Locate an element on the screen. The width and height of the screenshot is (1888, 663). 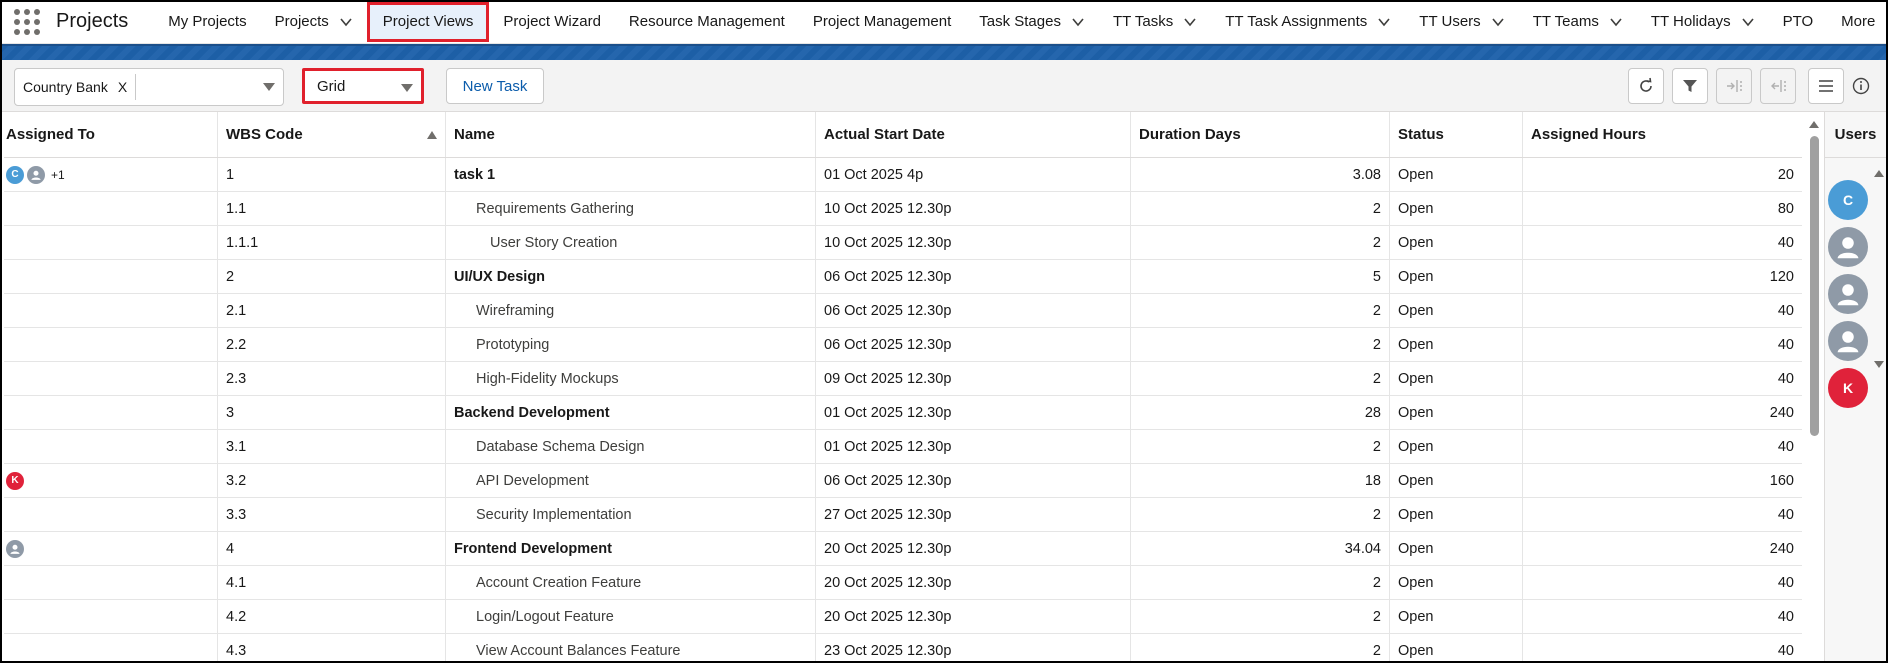
cell-duration: 5 is located at coordinates (1260, 276).